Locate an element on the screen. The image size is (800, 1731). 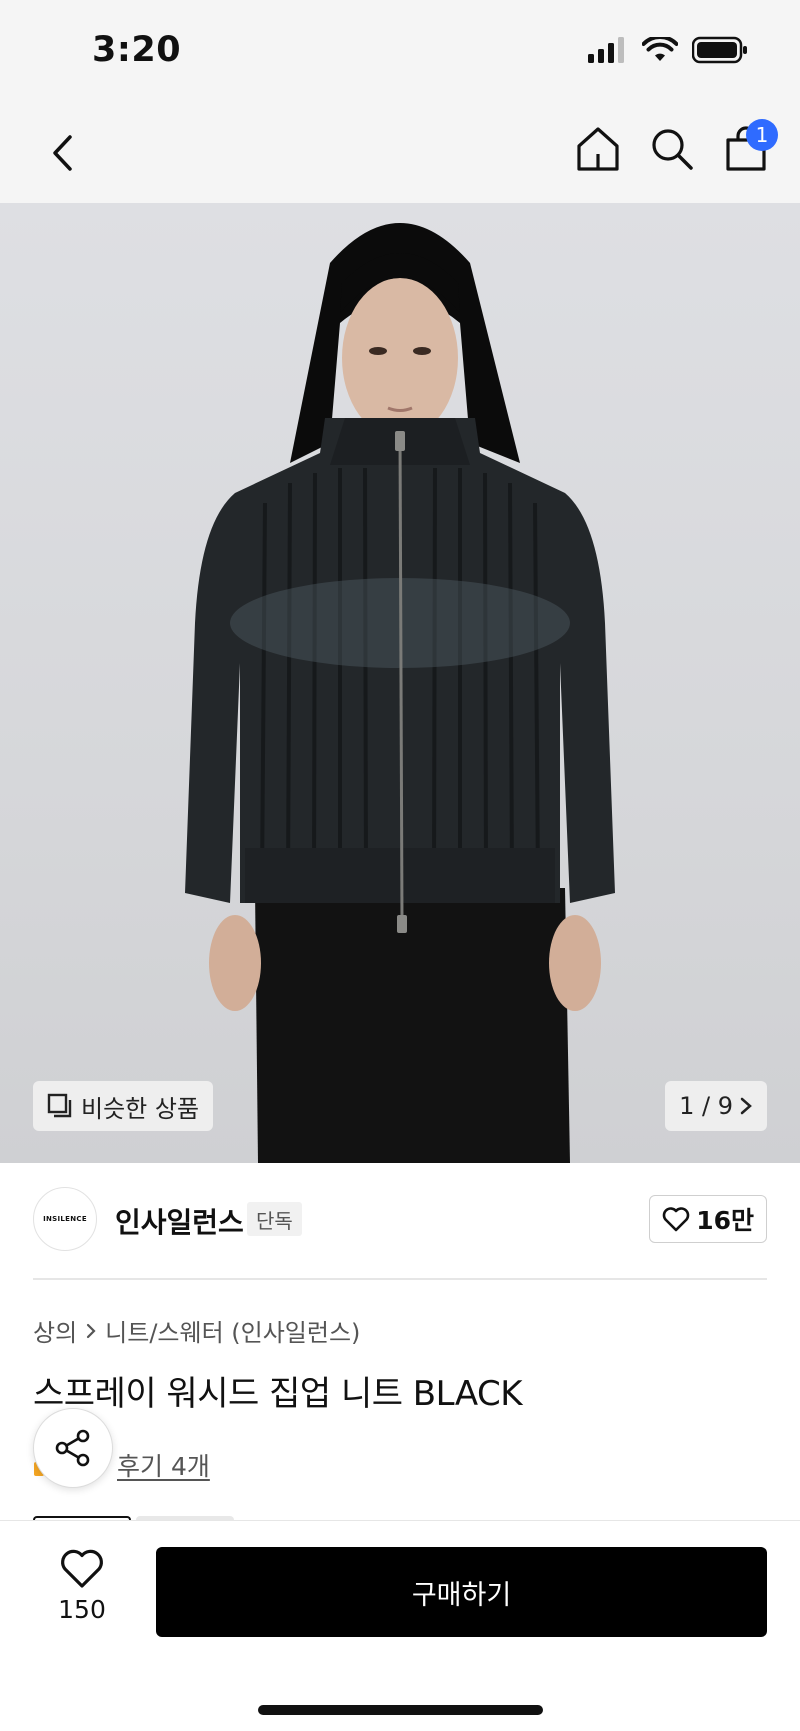
similar-products-label: 비슷한 상품 is located at coordinates (140, 1108).